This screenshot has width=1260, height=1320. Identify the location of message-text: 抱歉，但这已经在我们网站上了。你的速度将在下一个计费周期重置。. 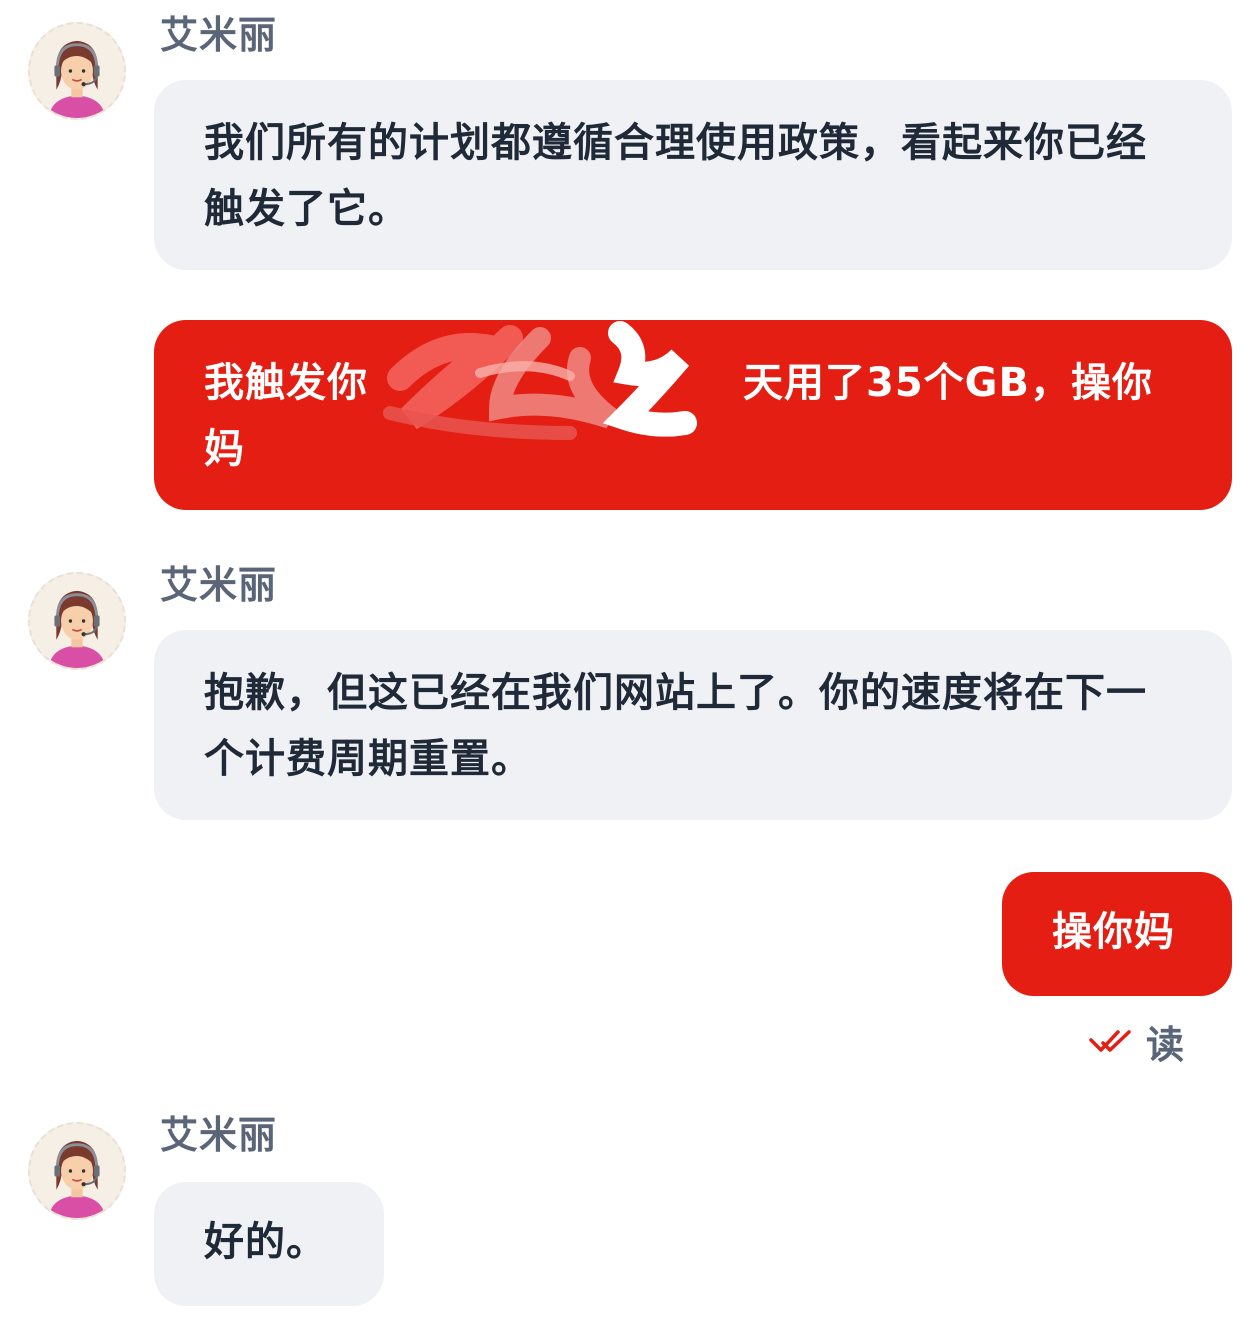
(675, 726).